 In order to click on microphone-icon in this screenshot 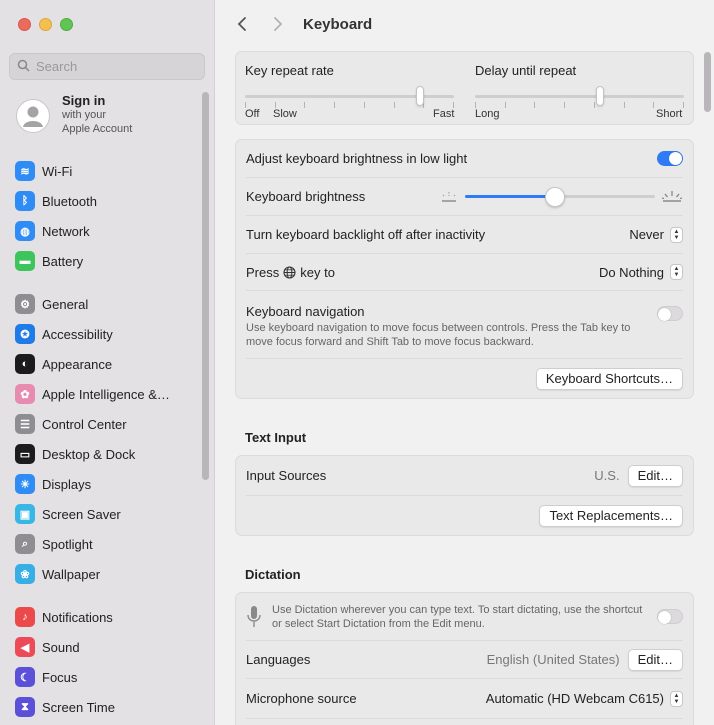, I will do `click(254, 616)`.